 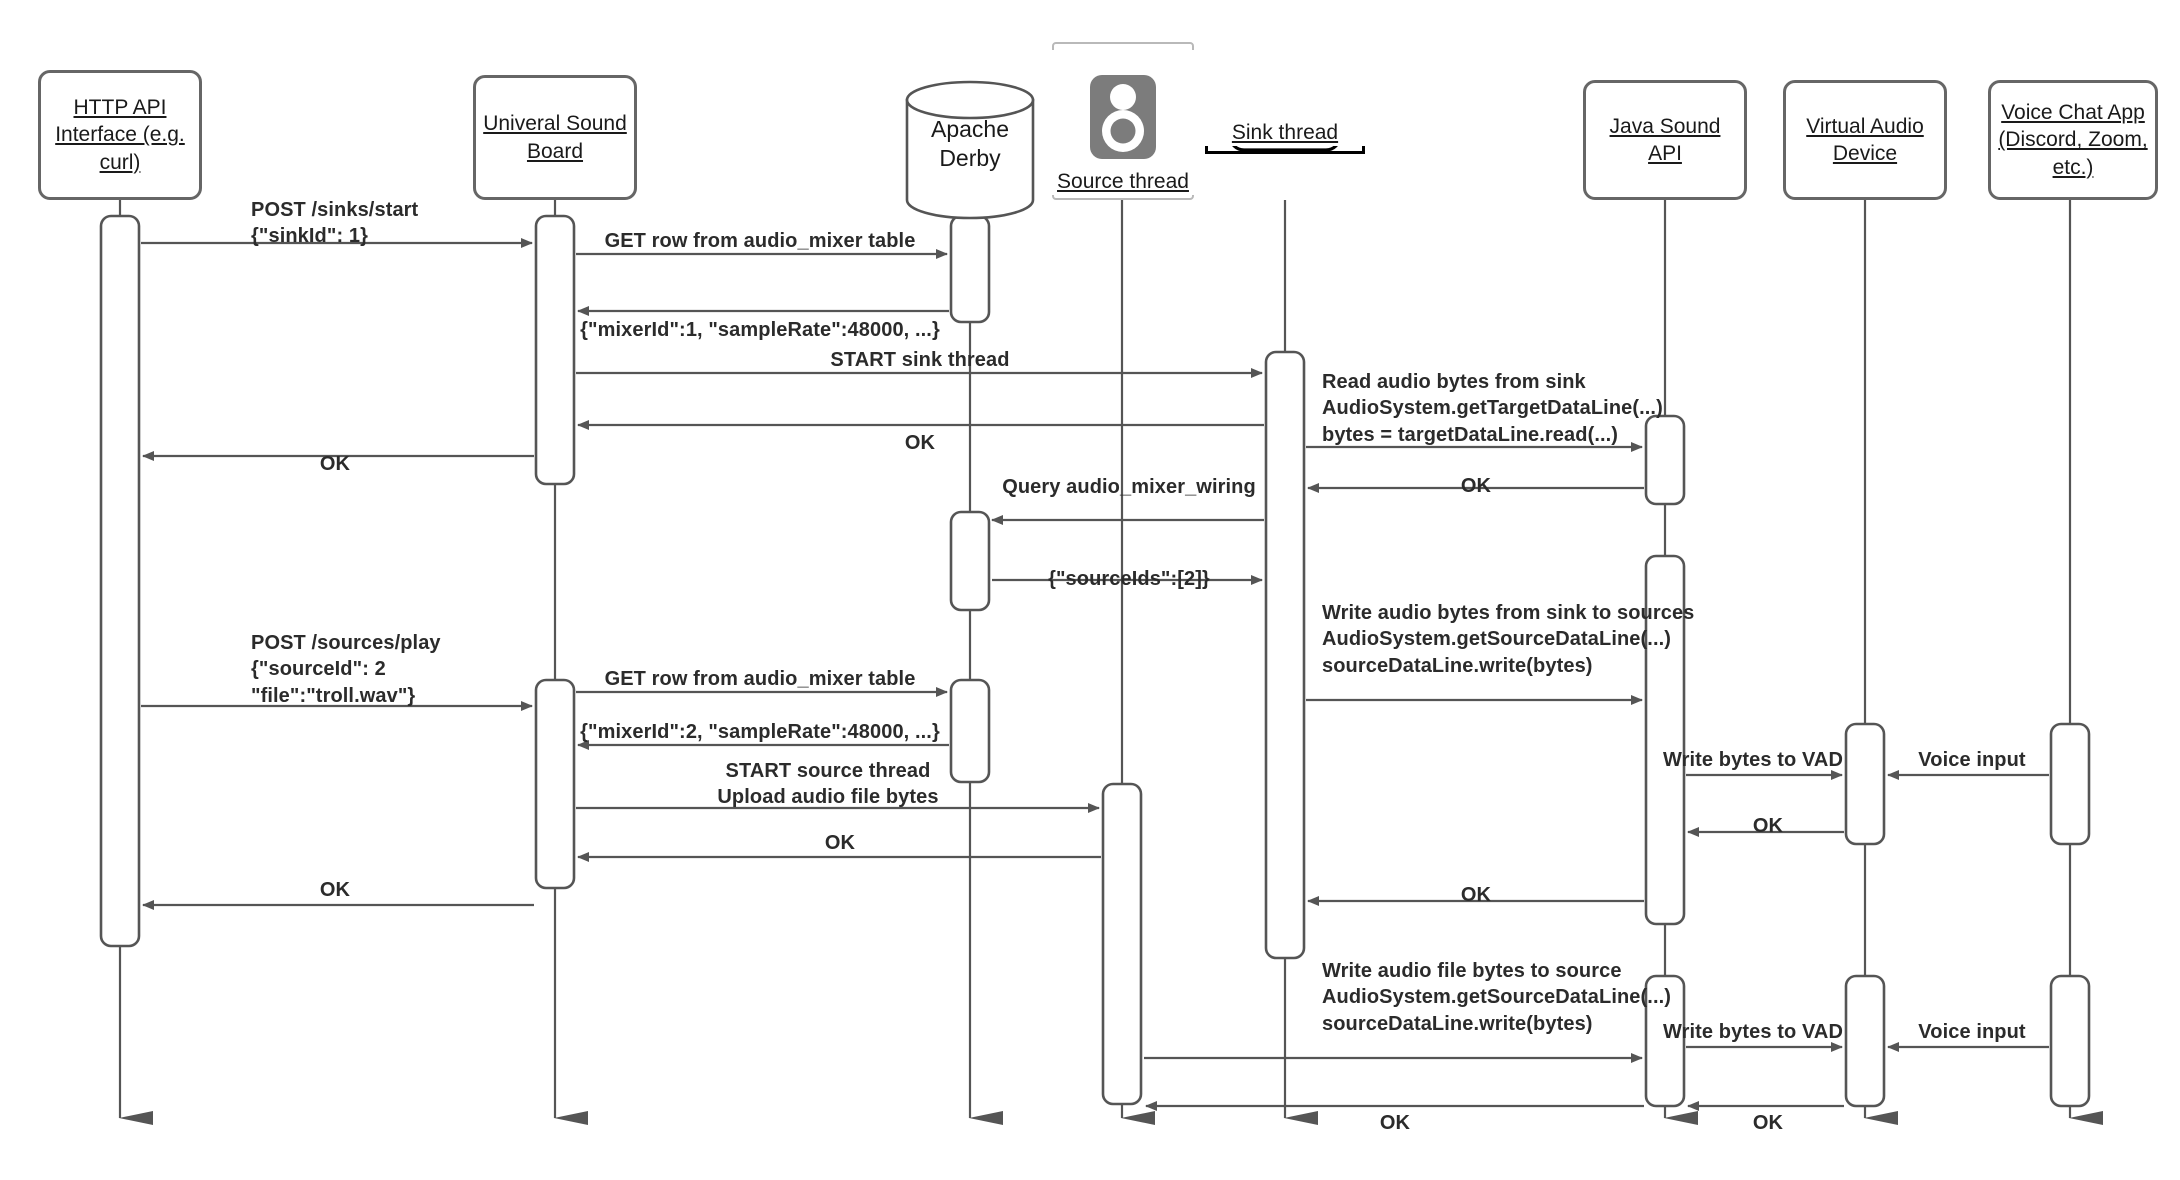 What do you see at coordinates (1395, 1123) in the screenshot?
I see `message-label-m25: OK` at bounding box center [1395, 1123].